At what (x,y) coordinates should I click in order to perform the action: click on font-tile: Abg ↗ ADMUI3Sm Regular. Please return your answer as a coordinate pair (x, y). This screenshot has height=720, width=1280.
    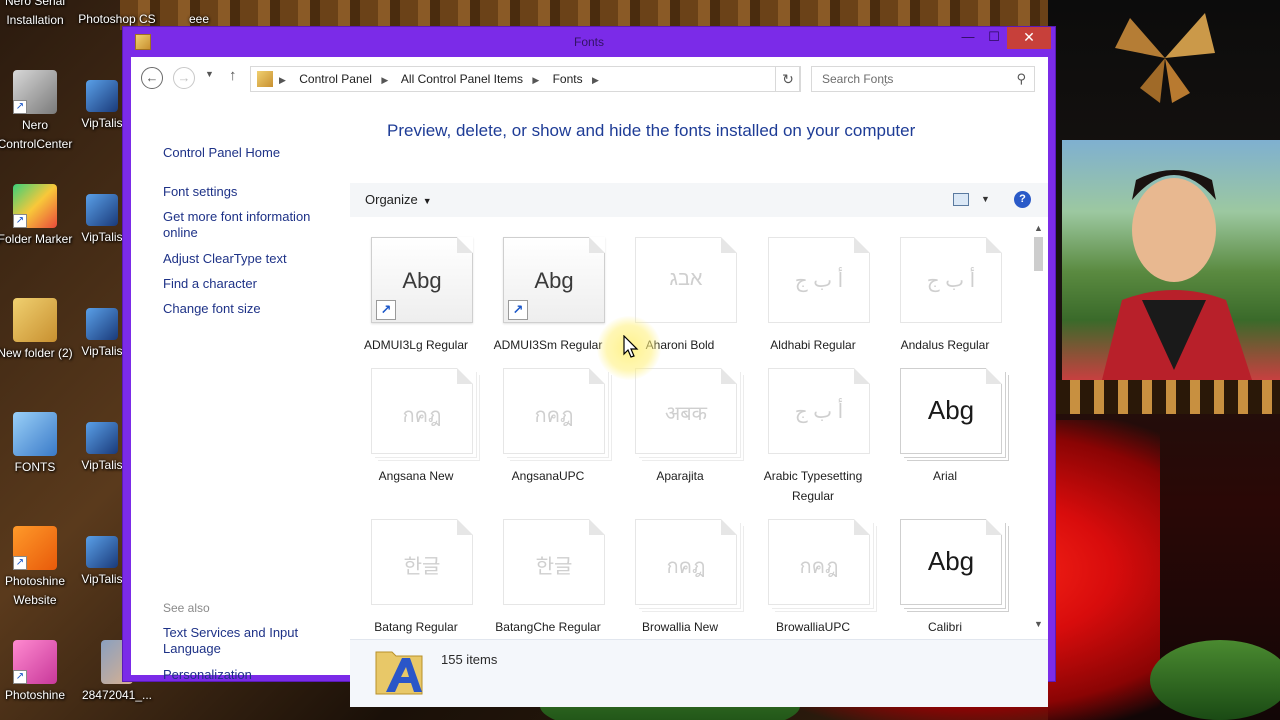
    Looking at the image, I should click on (548, 284).